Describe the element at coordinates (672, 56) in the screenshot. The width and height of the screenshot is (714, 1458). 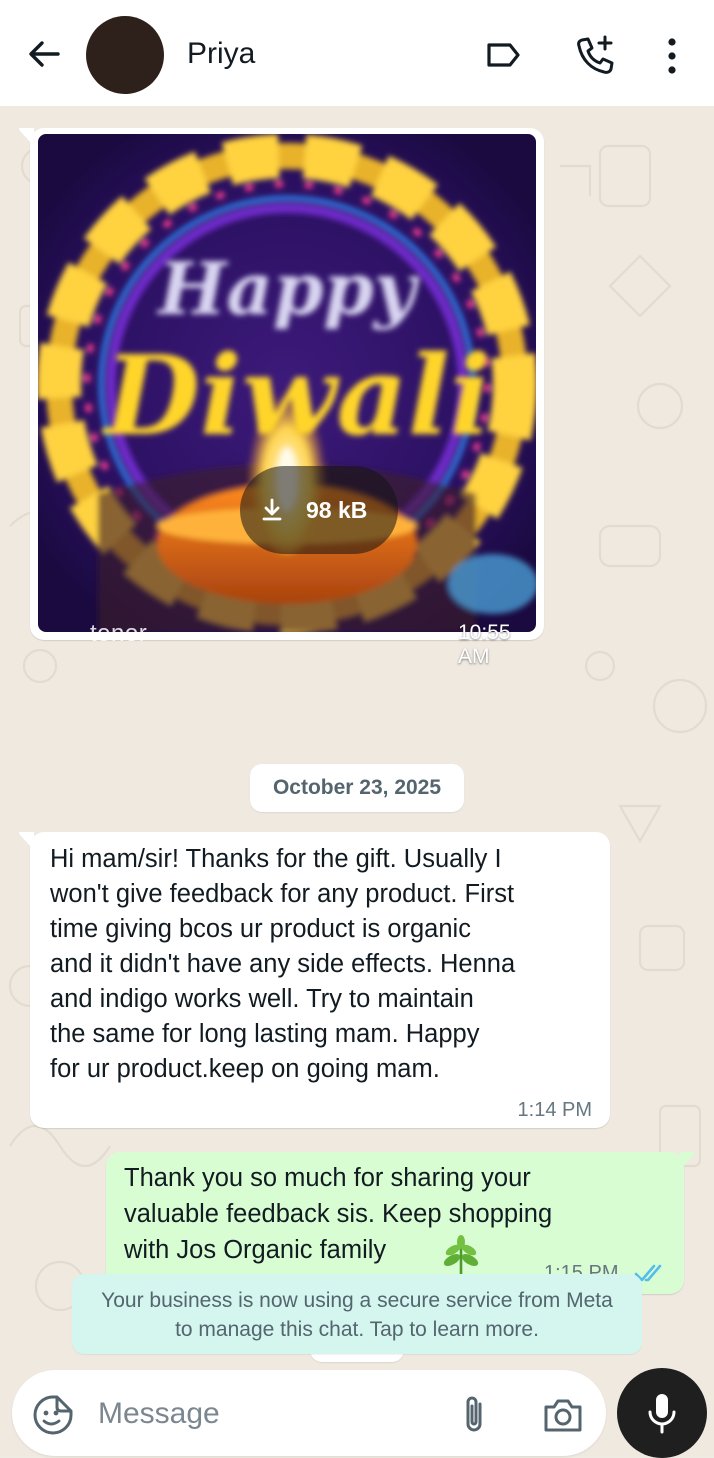
I see `more-vert-icon` at that location.